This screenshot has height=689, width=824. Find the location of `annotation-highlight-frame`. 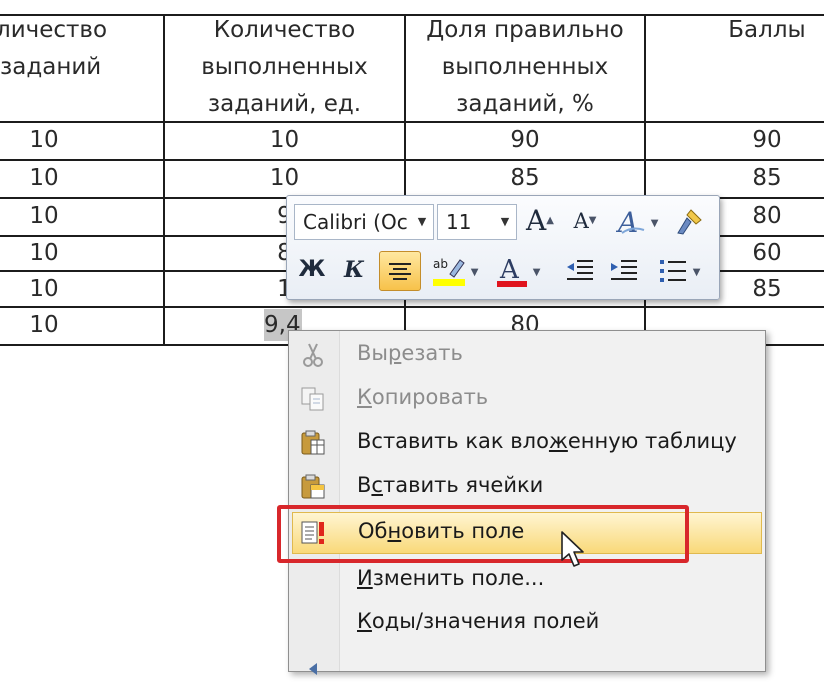

annotation-highlight-frame is located at coordinates (483, 534).